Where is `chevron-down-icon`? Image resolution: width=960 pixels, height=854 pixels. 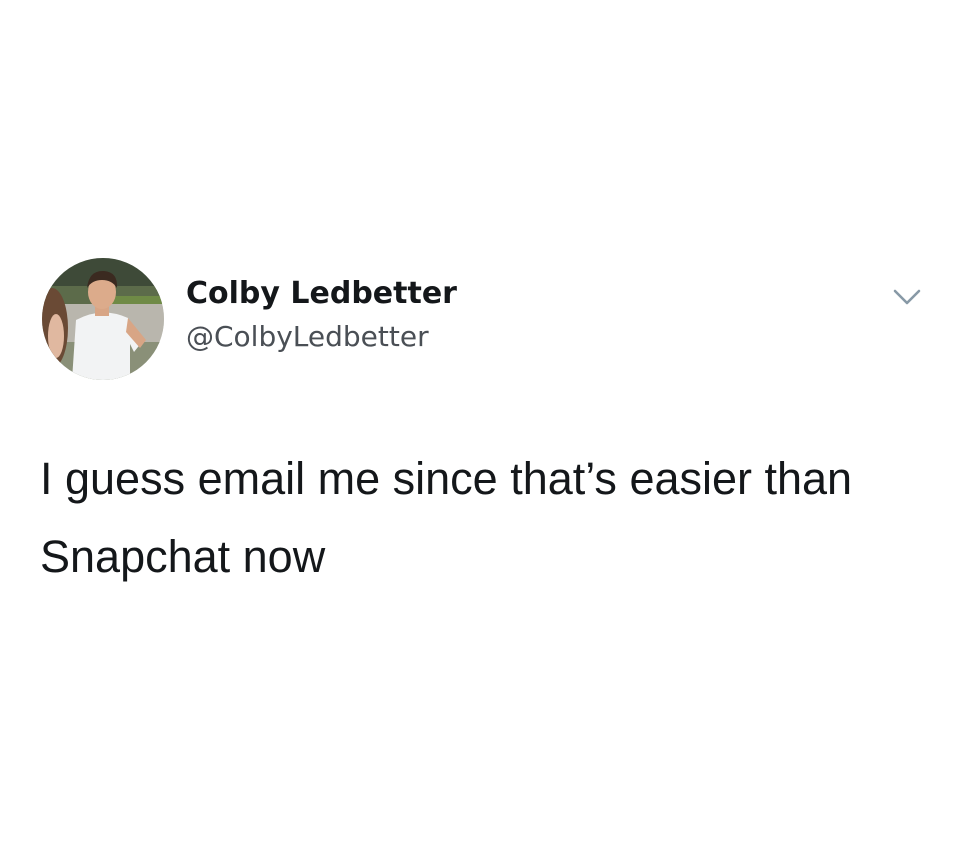
chevron-down-icon is located at coordinates (907, 297).